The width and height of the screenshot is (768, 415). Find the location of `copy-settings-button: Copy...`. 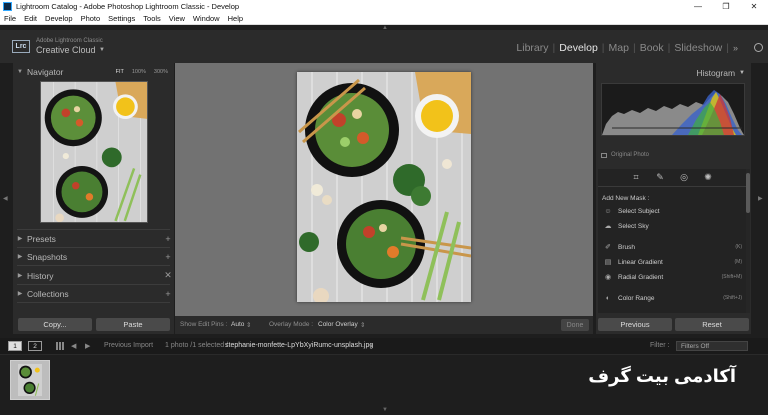

copy-settings-button: Copy... is located at coordinates (55, 324).